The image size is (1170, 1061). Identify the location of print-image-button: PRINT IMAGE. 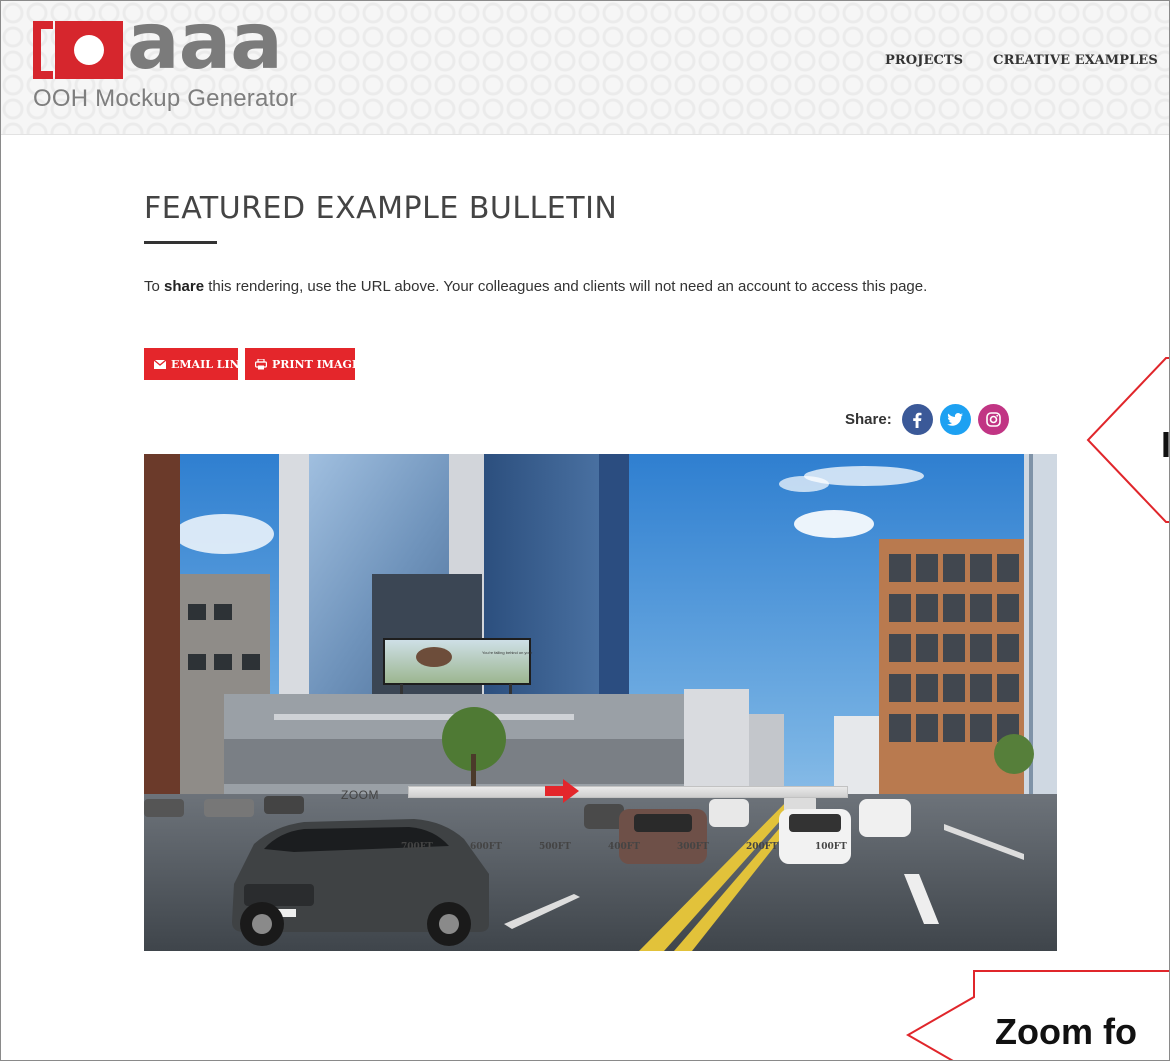
(302, 364).